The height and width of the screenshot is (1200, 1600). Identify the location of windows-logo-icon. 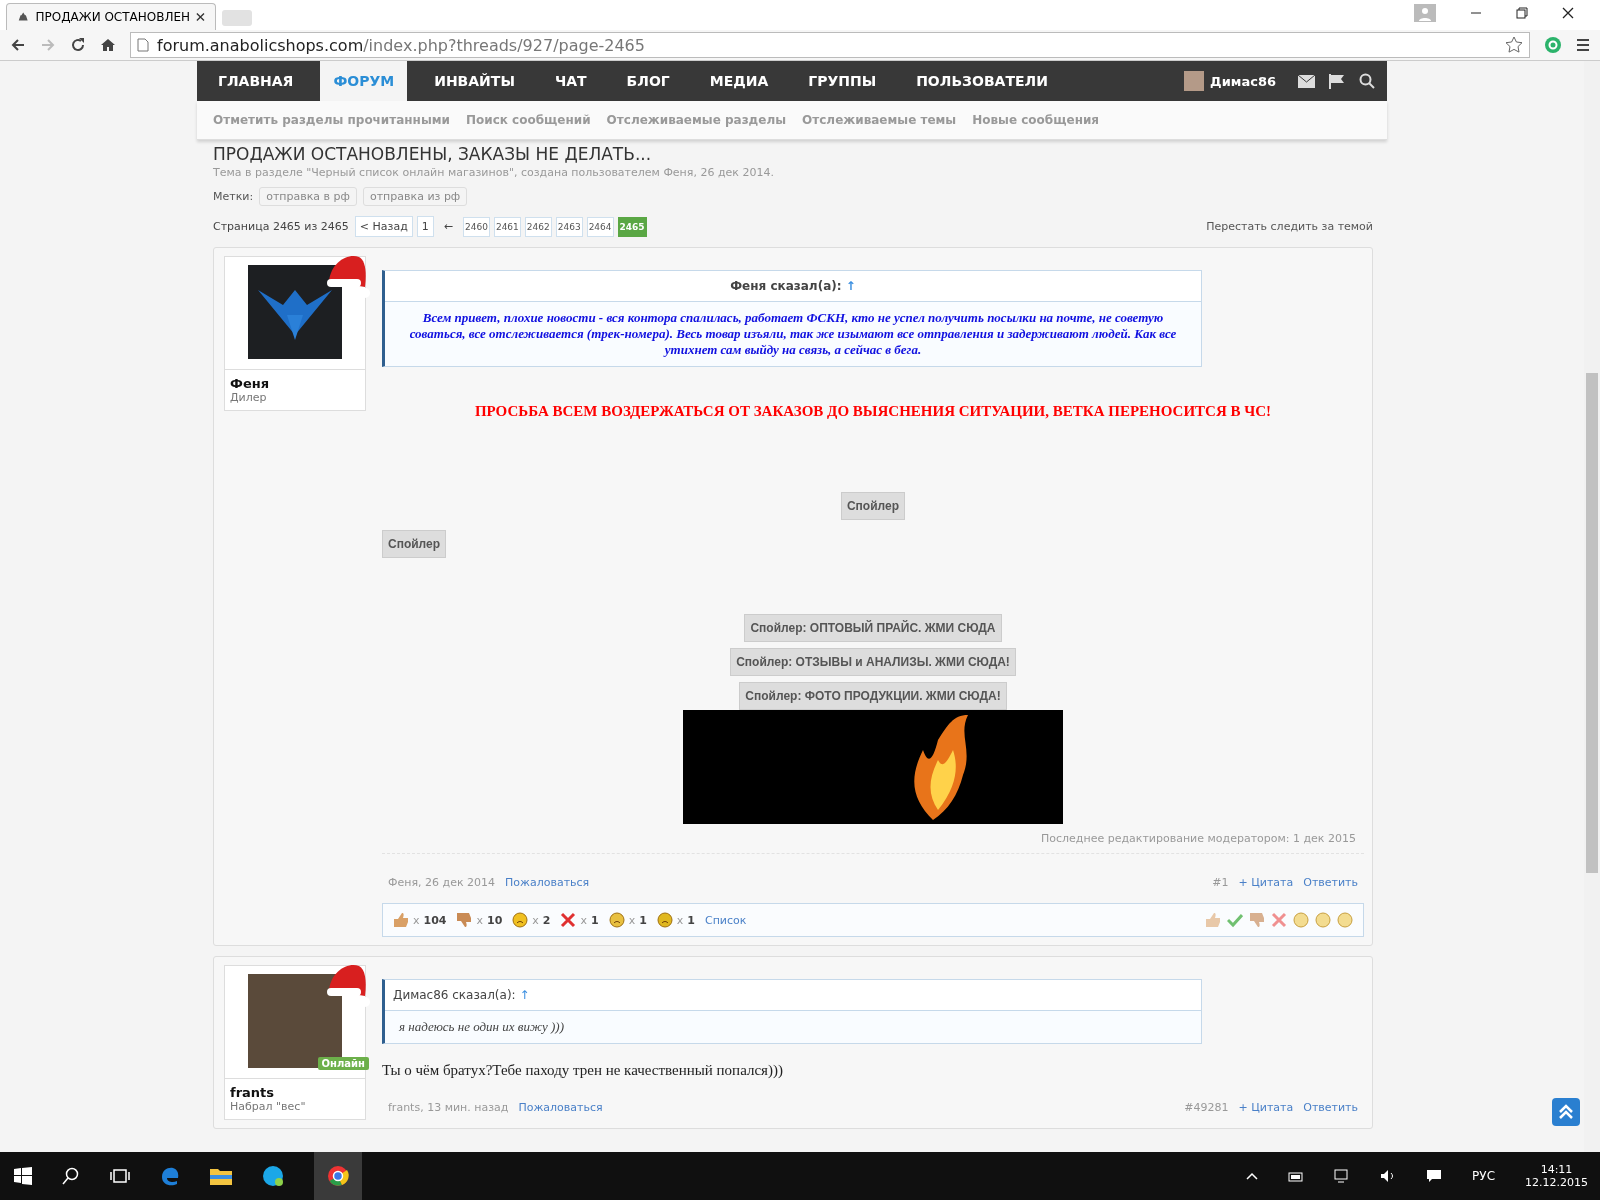
(23, 1176).